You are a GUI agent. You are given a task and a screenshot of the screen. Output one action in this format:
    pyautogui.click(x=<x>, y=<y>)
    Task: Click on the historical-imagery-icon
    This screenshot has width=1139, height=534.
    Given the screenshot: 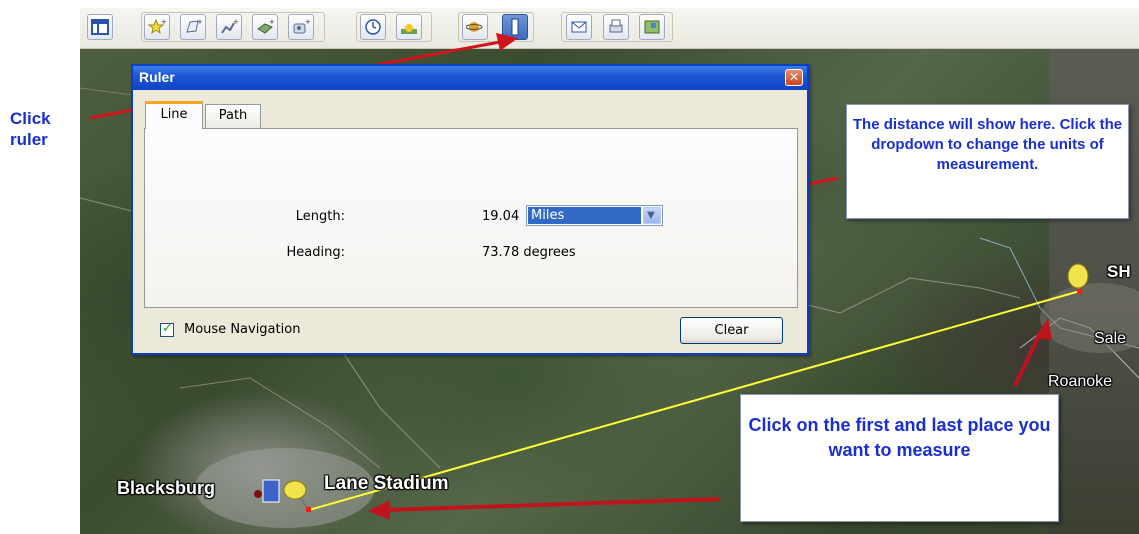 What is the action you would take?
    pyautogui.click(x=373, y=27)
    